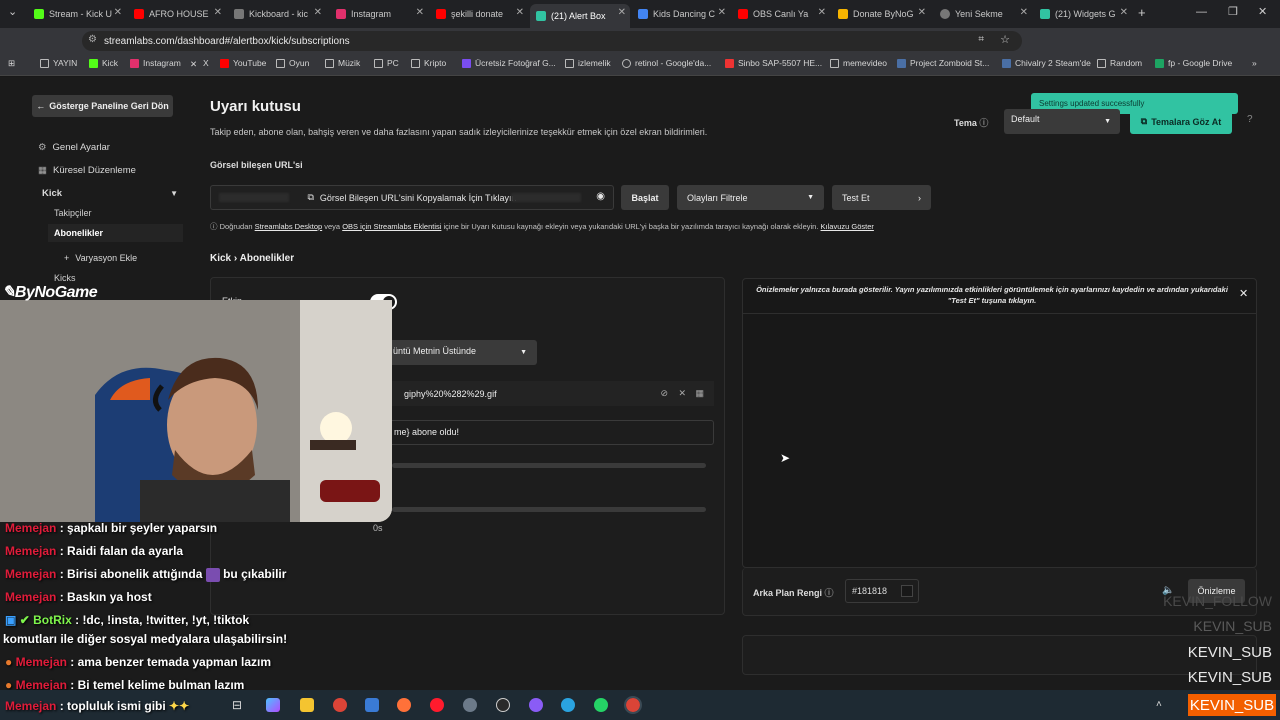 Image resolution: width=1280 pixels, height=720 pixels. Describe the element at coordinates (437, 705) in the screenshot. I see `opera-icon` at that location.